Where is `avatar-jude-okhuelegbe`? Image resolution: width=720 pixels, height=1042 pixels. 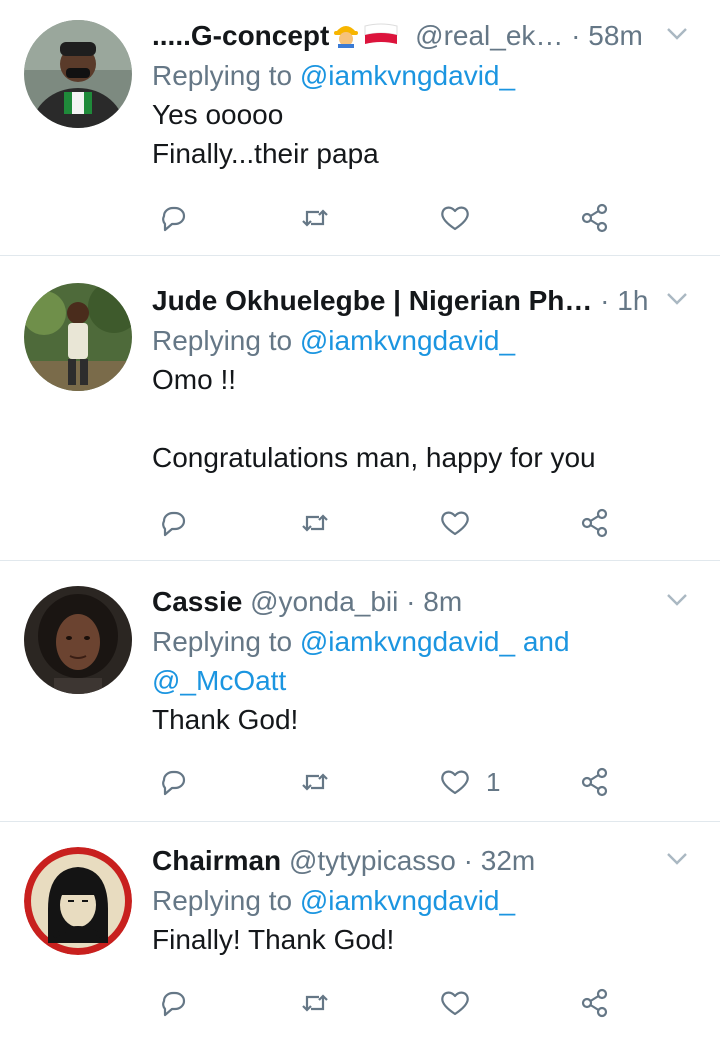 avatar-jude-okhuelegbe is located at coordinates (78, 337).